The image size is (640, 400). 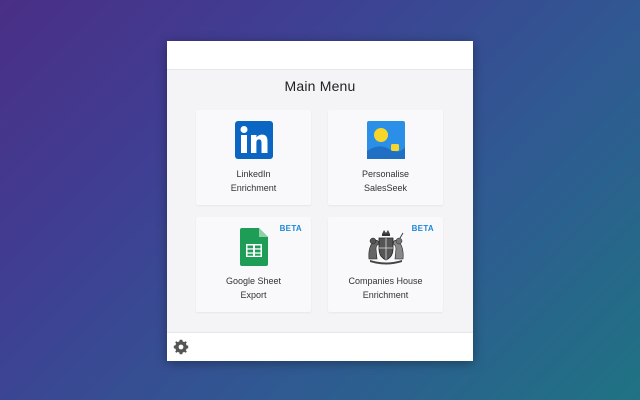 What do you see at coordinates (385, 140) in the screenshot?
I see `personalise-icon` at bounding box center [385, 140].